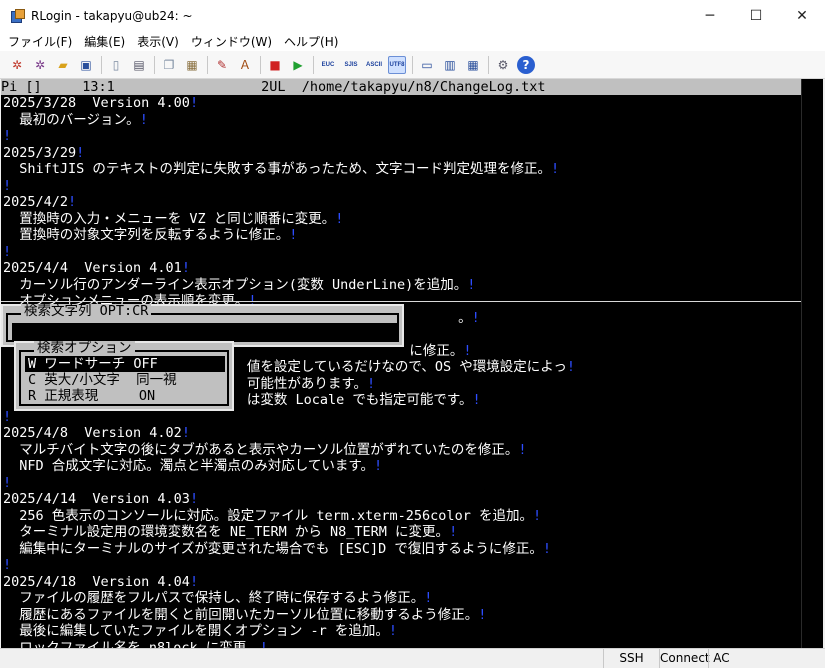 This screenshot has height=668, width=825. I want to click on play-icon: ▶, so click(298, 65).